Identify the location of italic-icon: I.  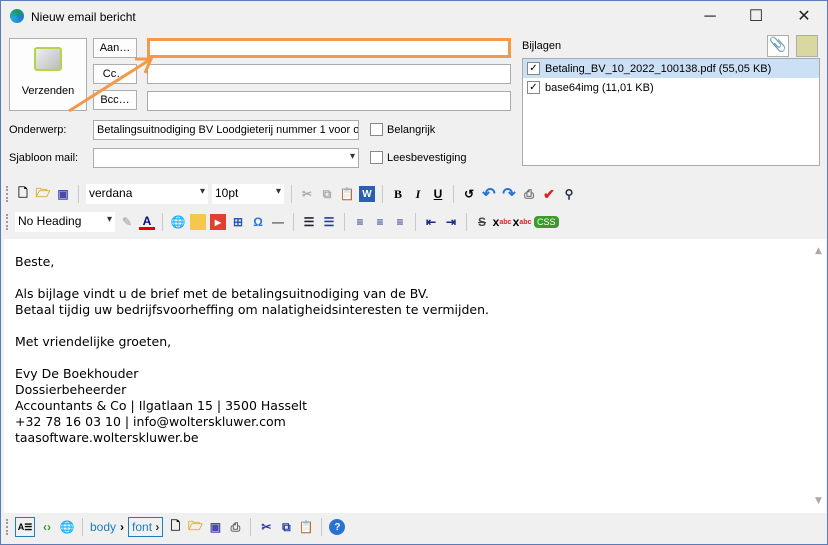
(418, 194).